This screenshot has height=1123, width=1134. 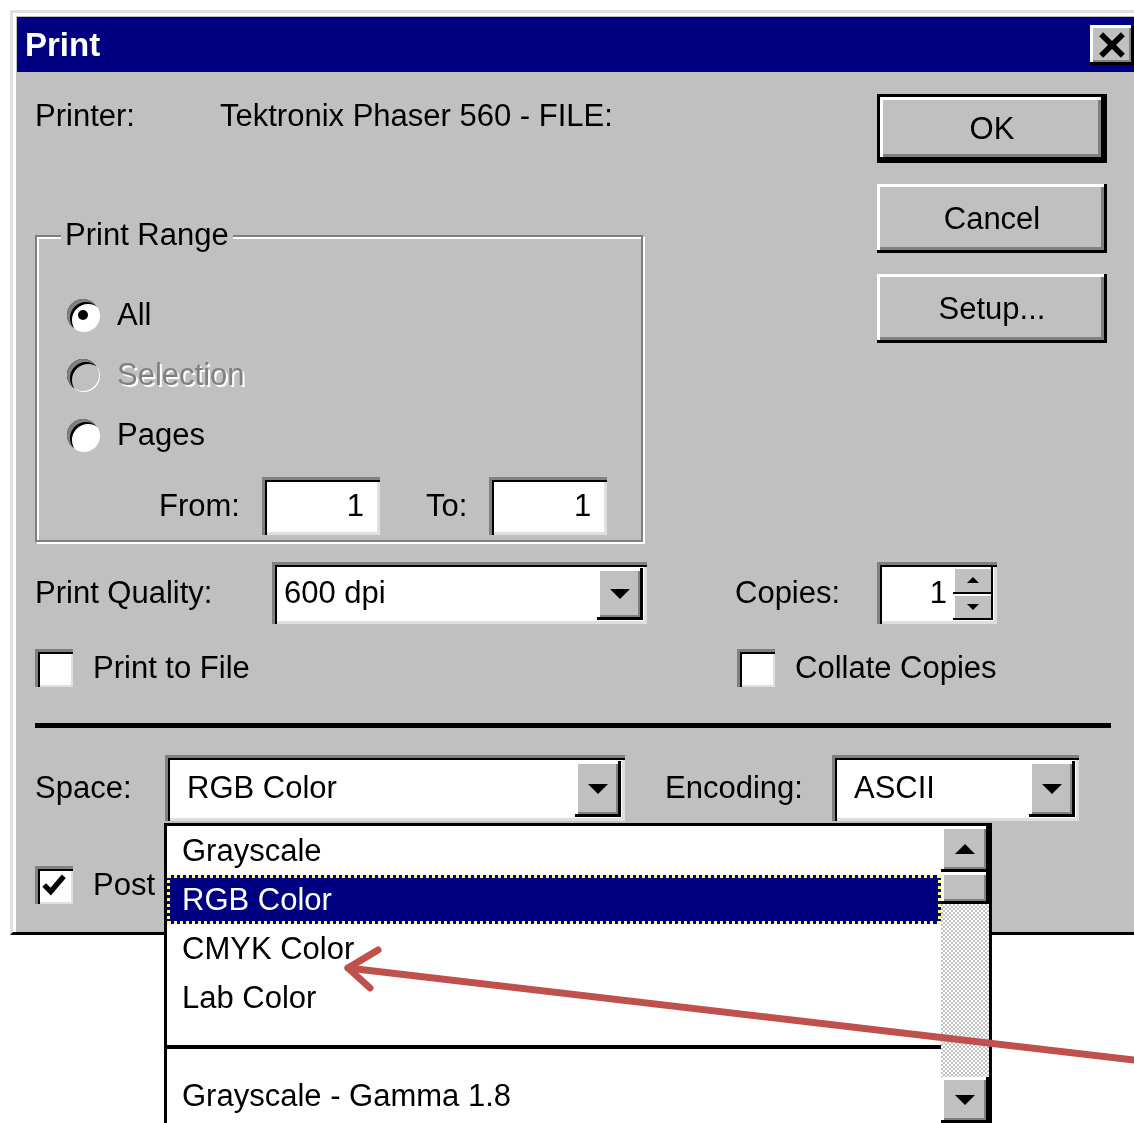 I want to click on combo-value: RGB Color, so click(x=262, y=788).